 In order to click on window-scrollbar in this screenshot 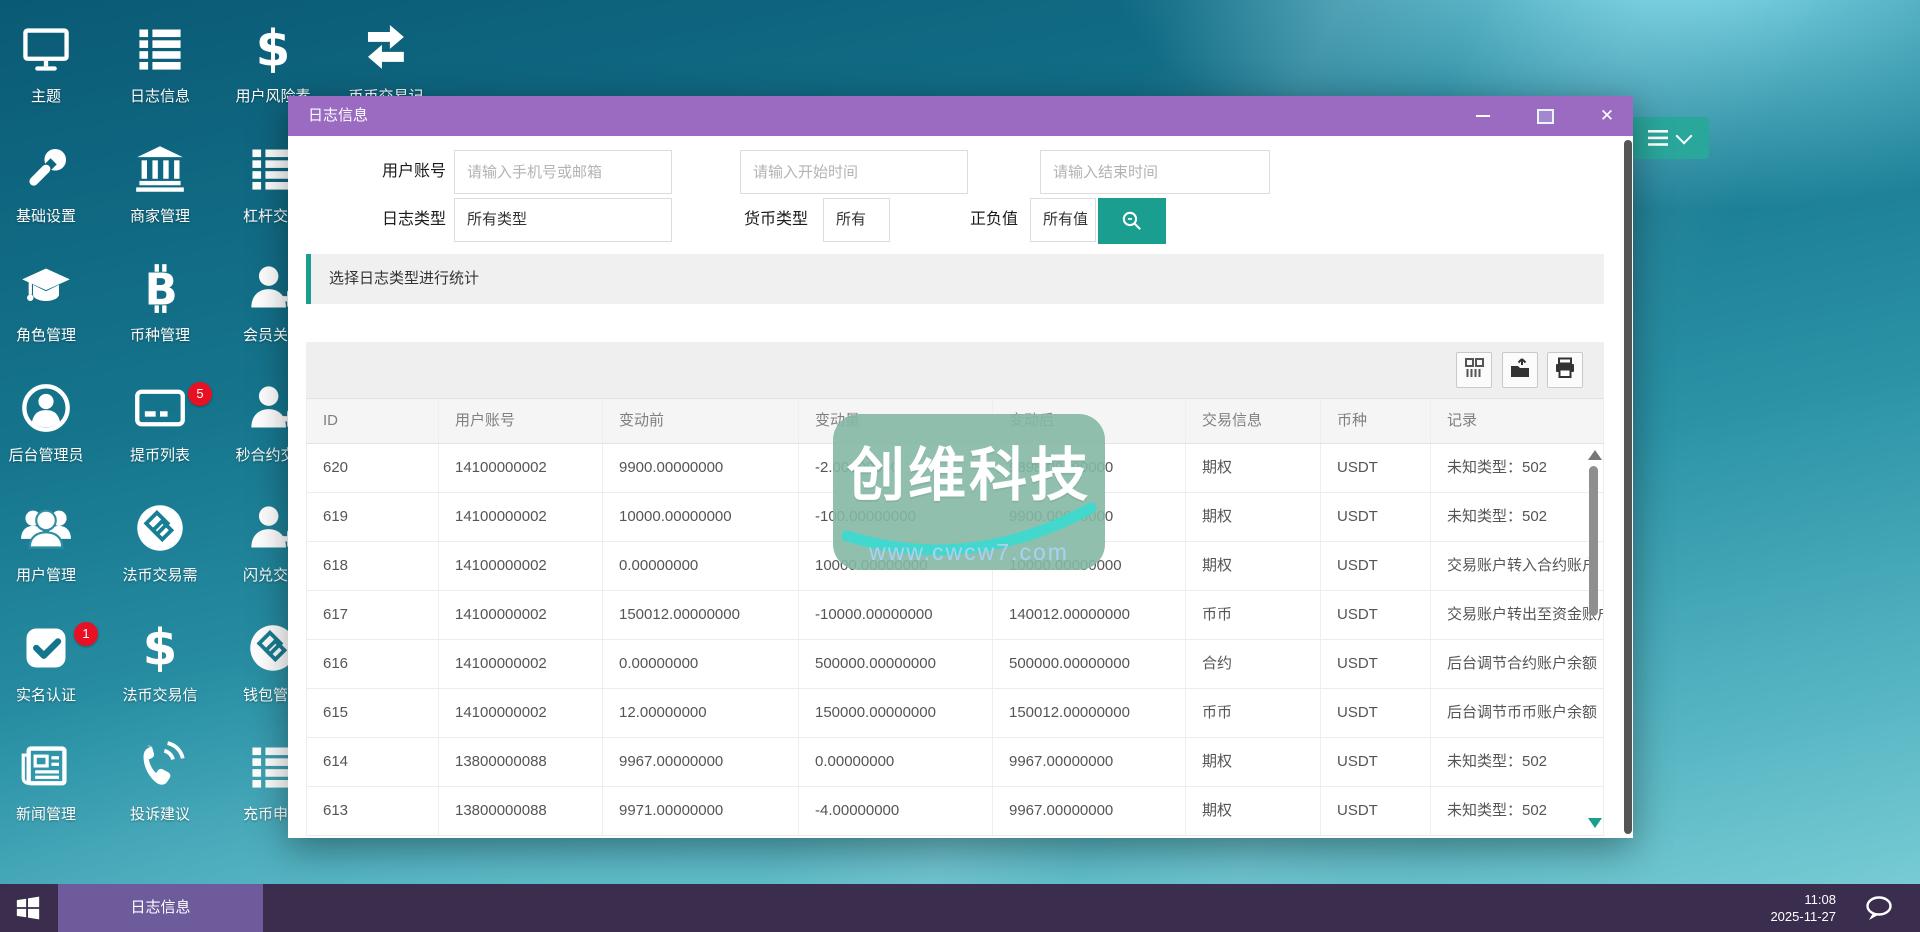, I will do `click(1628, 487)`.